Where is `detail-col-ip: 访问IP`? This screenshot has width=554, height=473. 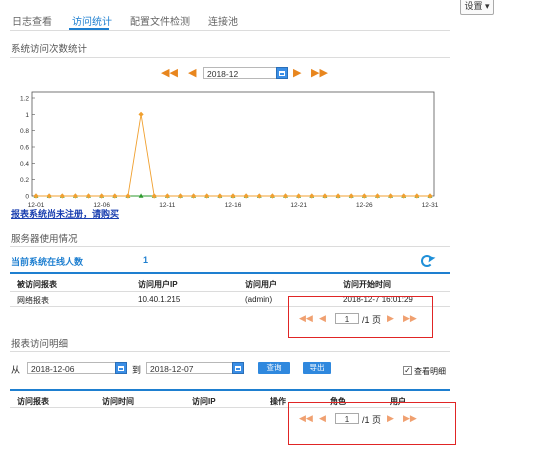
detail-col-ip: 访问IP is located at coordinates (204, 401).